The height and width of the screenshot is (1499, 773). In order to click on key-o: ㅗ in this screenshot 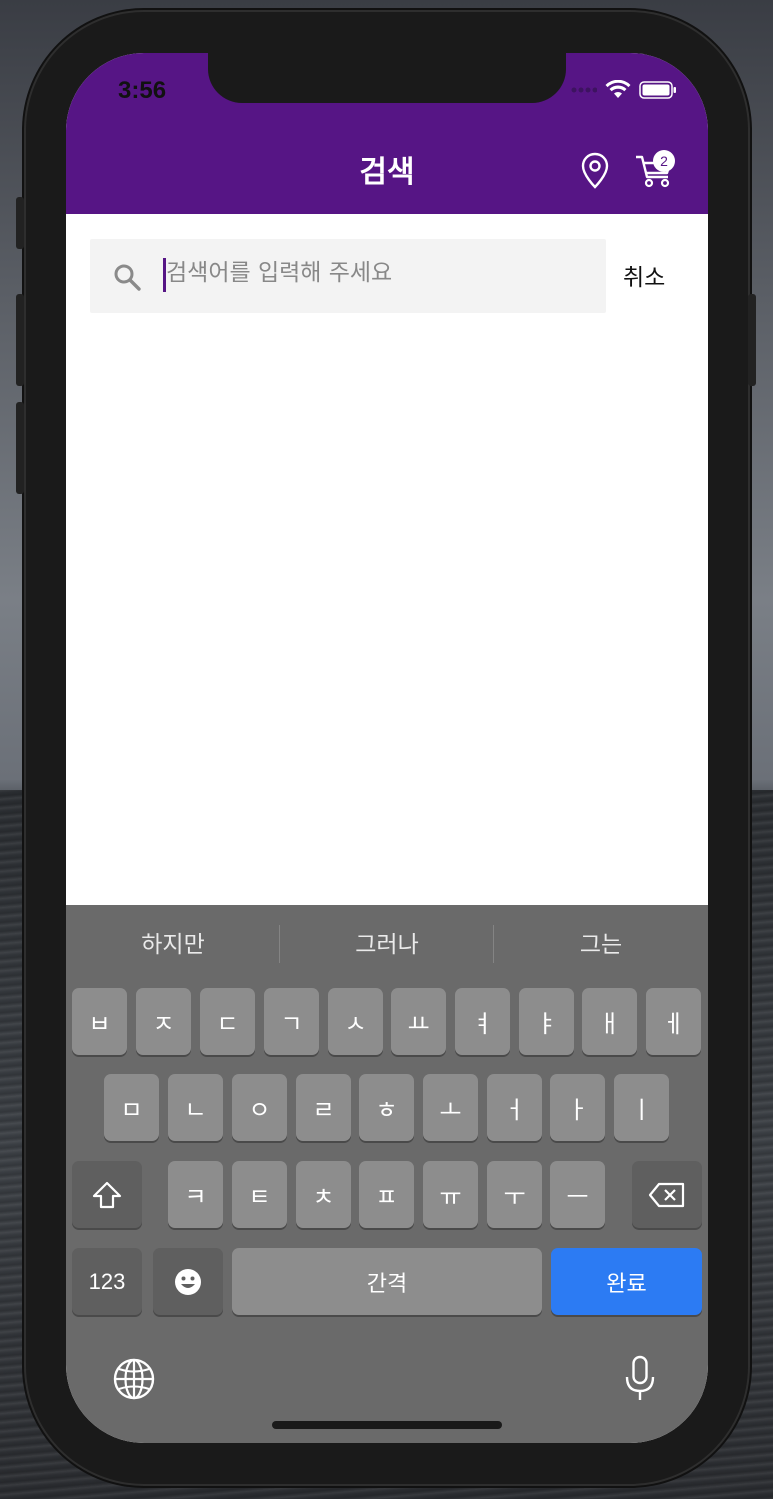, I will do `click(450, 1107)`.